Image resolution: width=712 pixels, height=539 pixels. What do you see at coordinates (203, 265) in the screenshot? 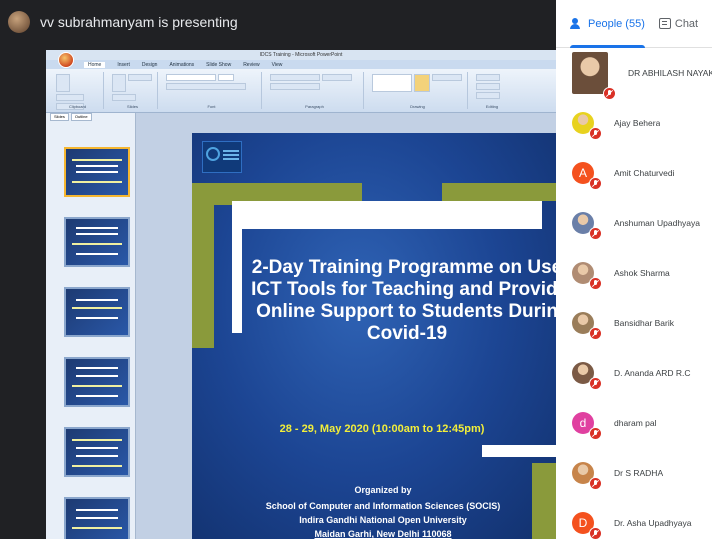
I see `olive-bar-left` at bounding box center [203, 265].